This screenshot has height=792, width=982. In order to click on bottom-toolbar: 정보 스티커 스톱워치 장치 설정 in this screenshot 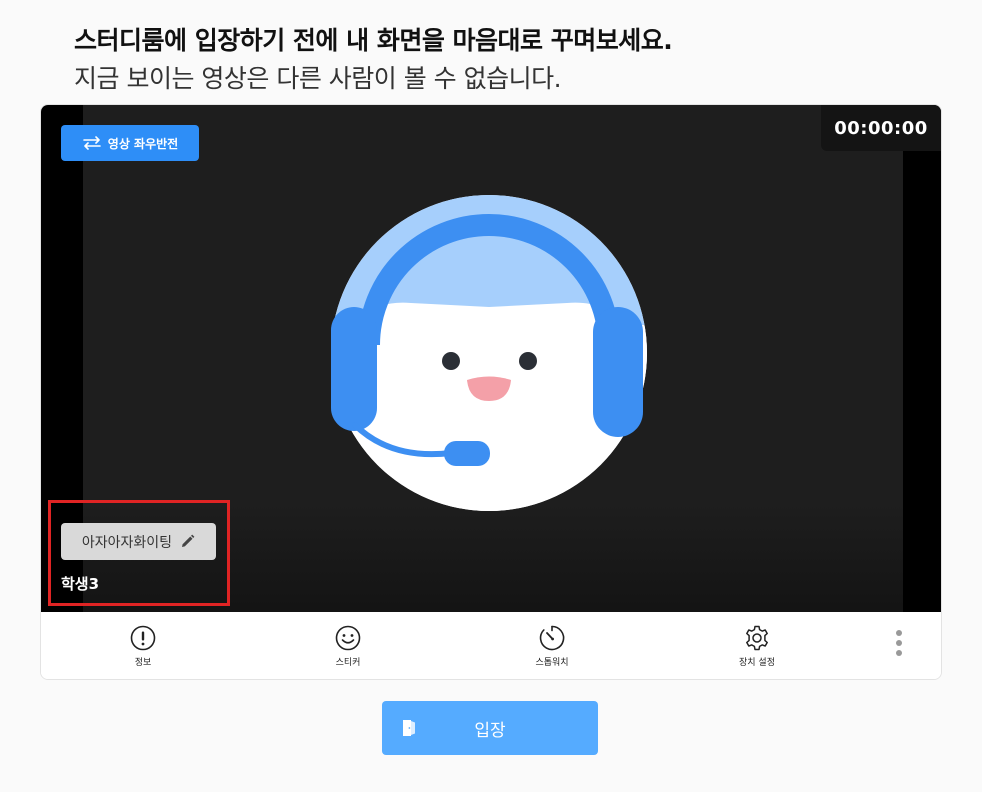, I will do `click(491, 645)`.